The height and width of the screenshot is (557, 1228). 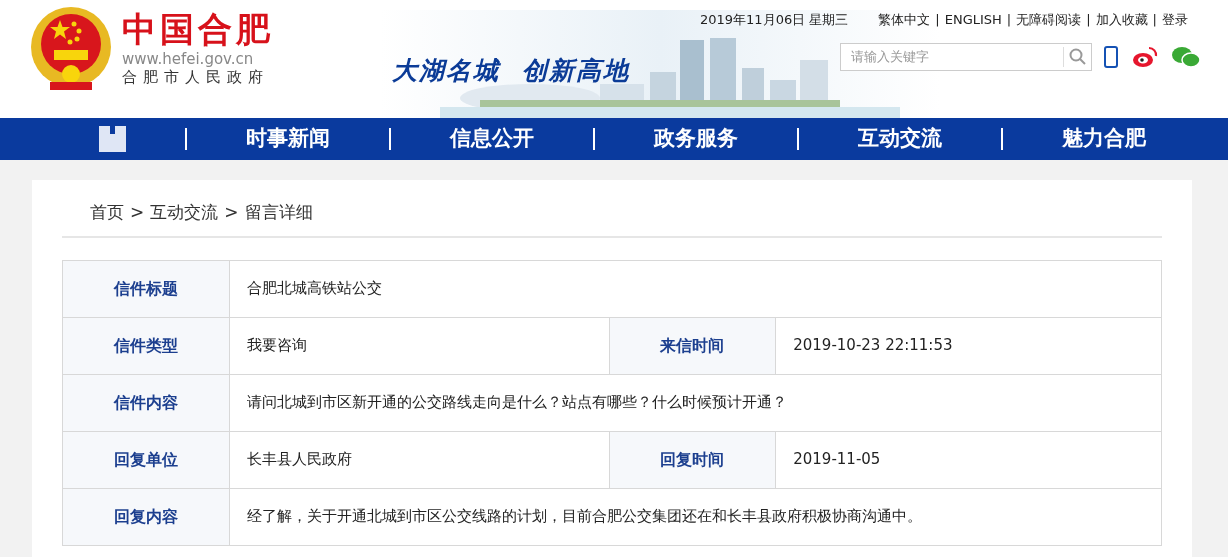 What do you see at coordinates (446, 71) in the screenshot?
I see `slogan-text: 大湖名城` at bounding box center [446, 71].